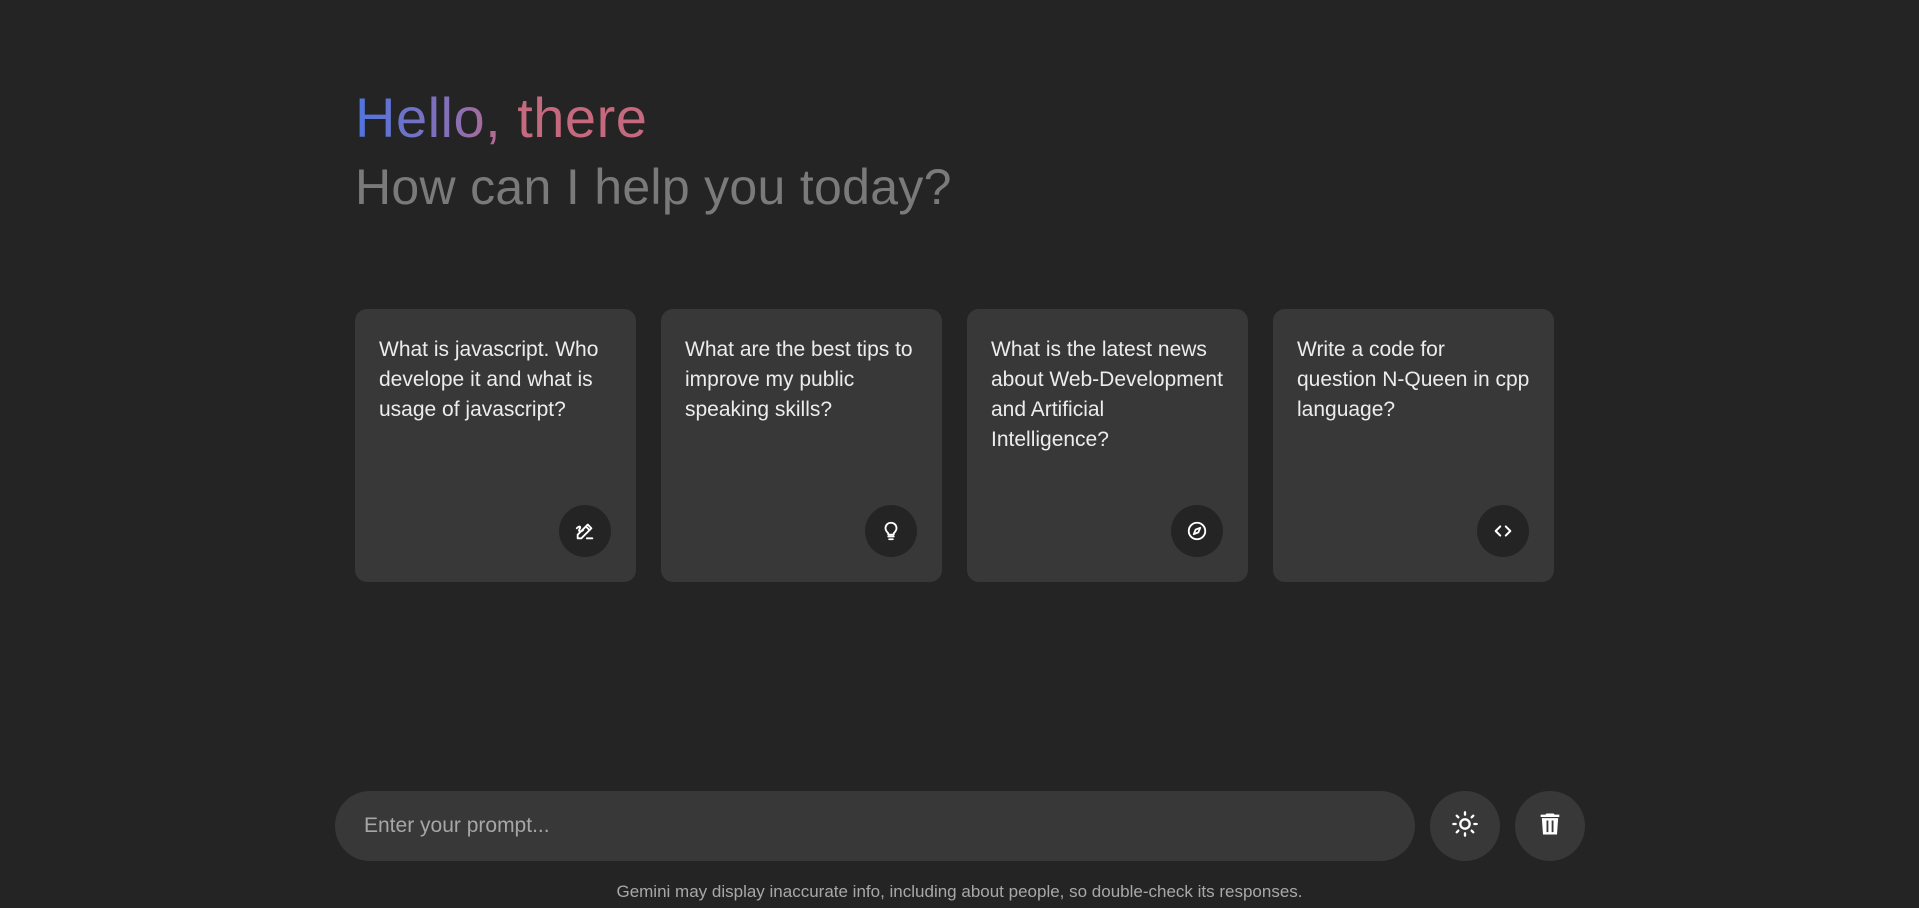  I want to click on sun-icon, so click(1465, 826).